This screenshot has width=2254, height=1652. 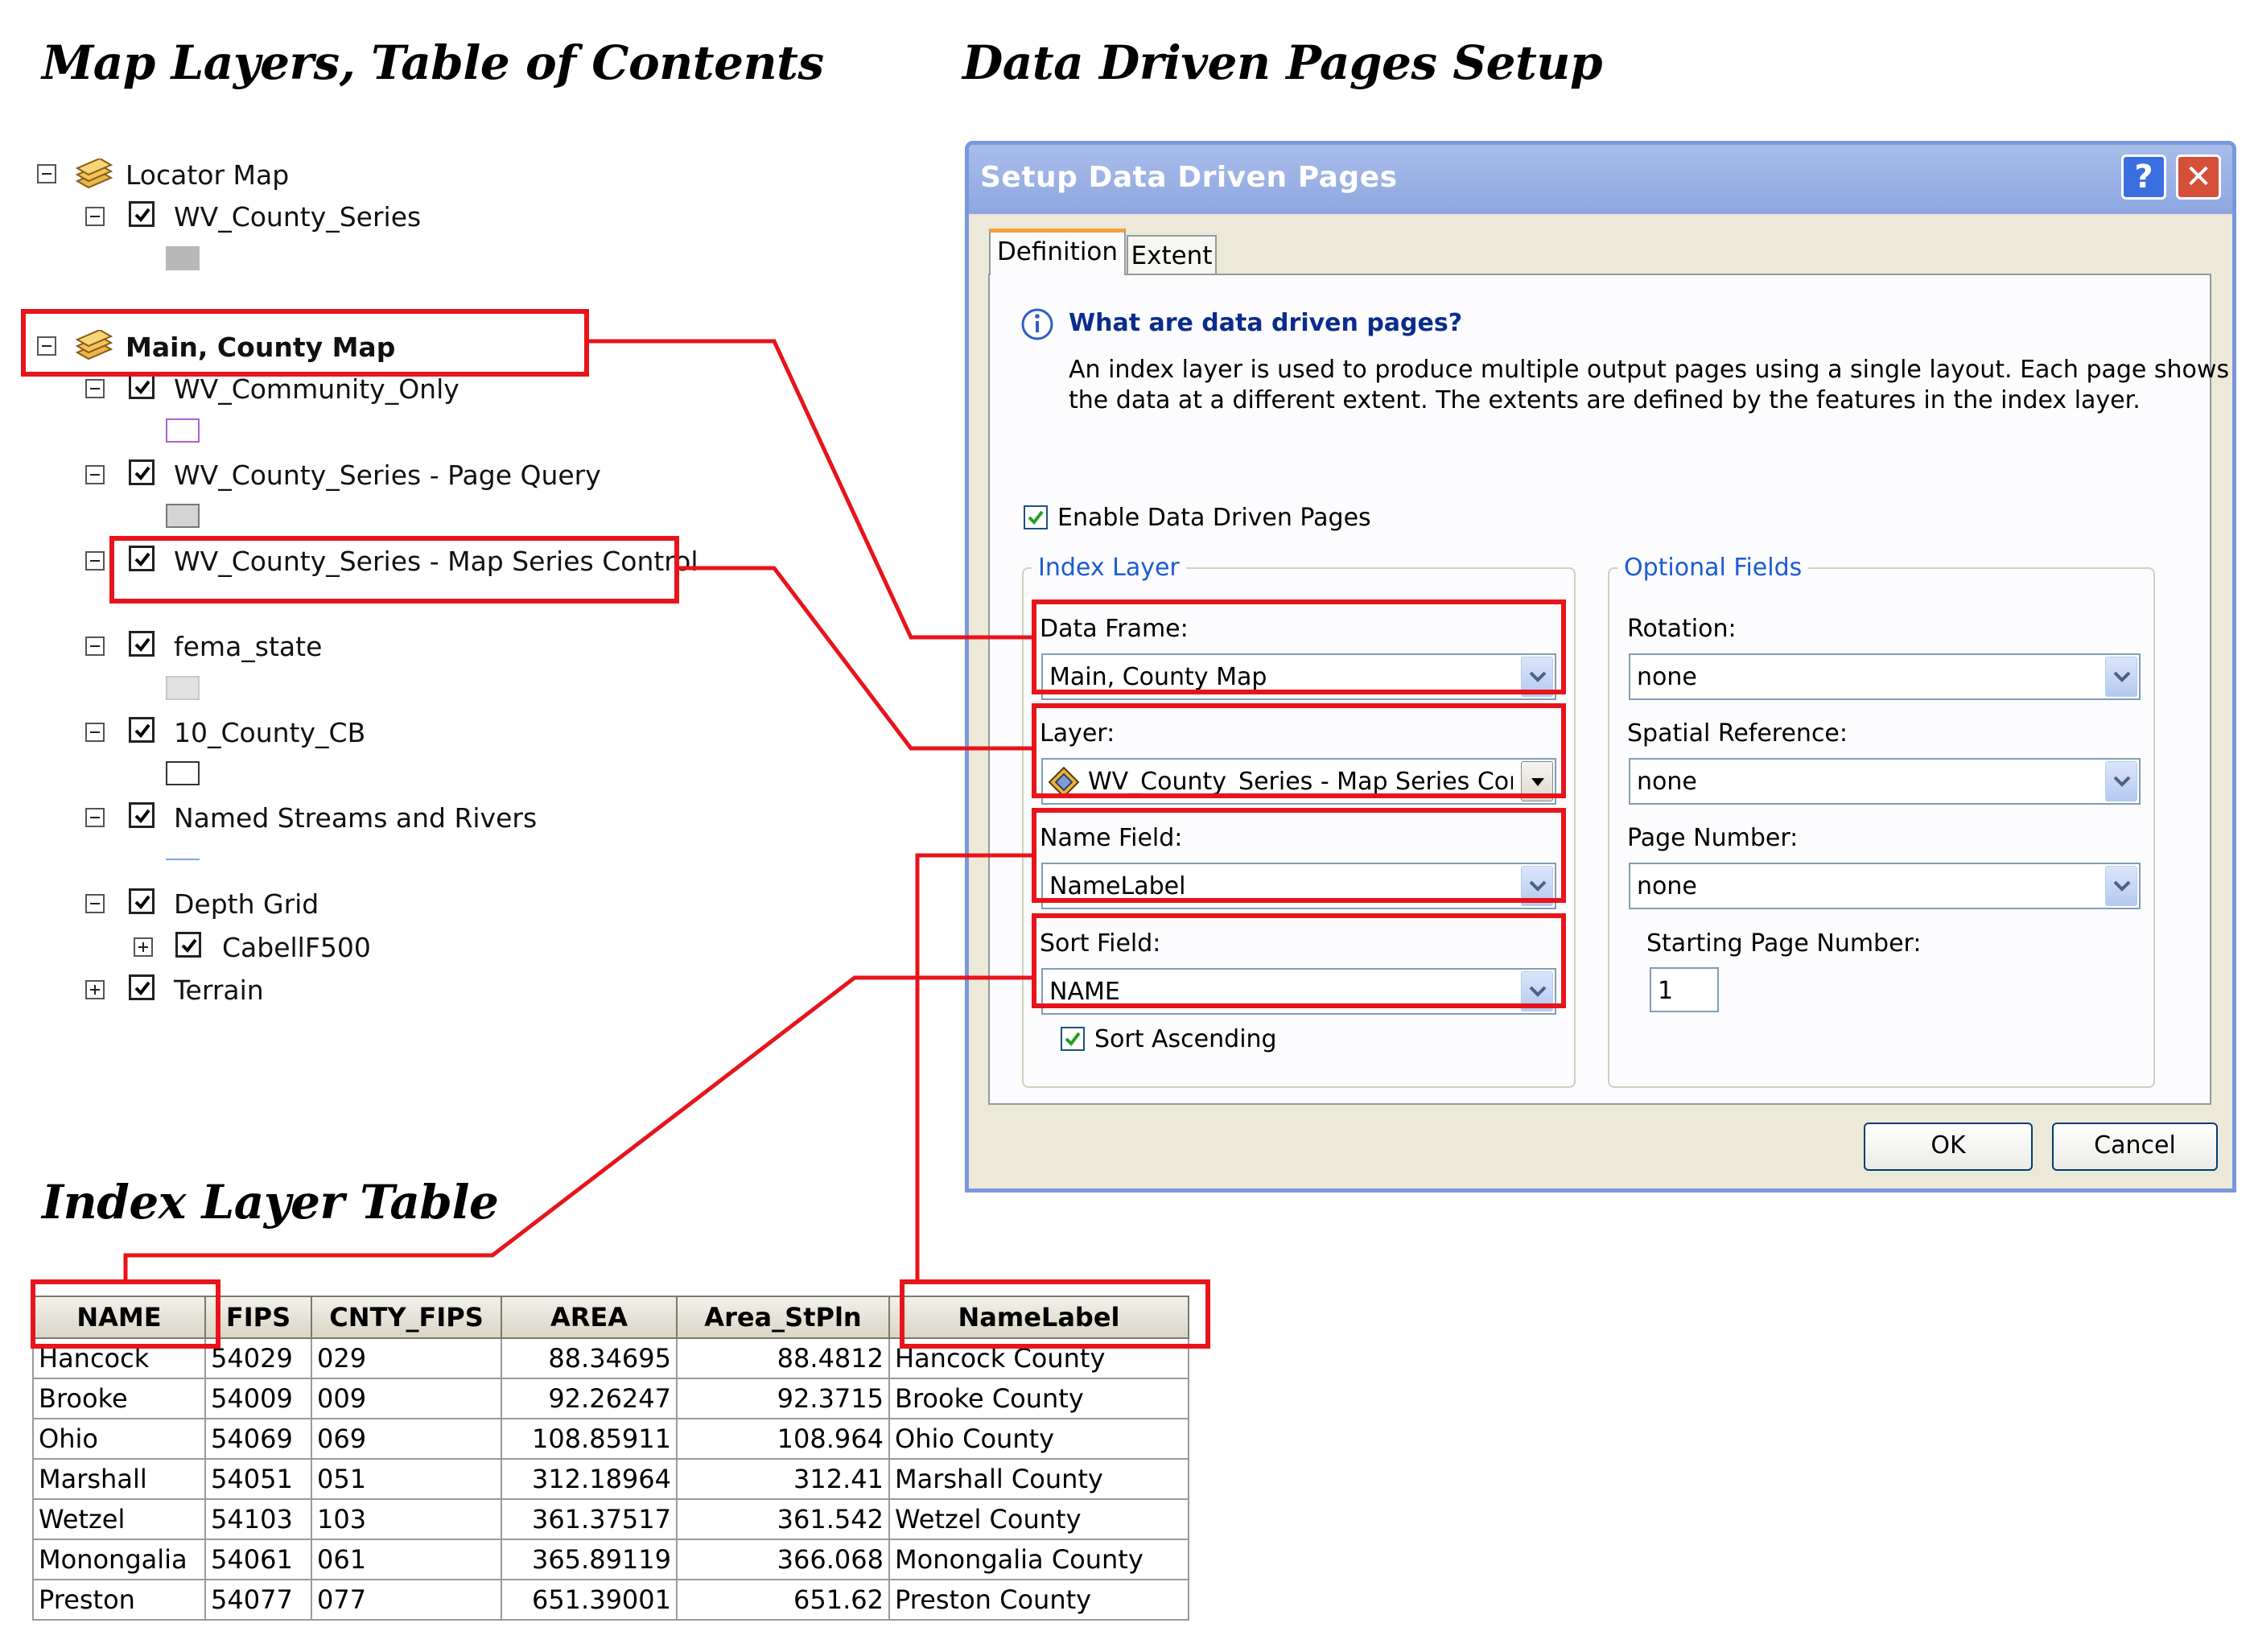 I want to click on connector-main-map, so click(x=810, y=489).